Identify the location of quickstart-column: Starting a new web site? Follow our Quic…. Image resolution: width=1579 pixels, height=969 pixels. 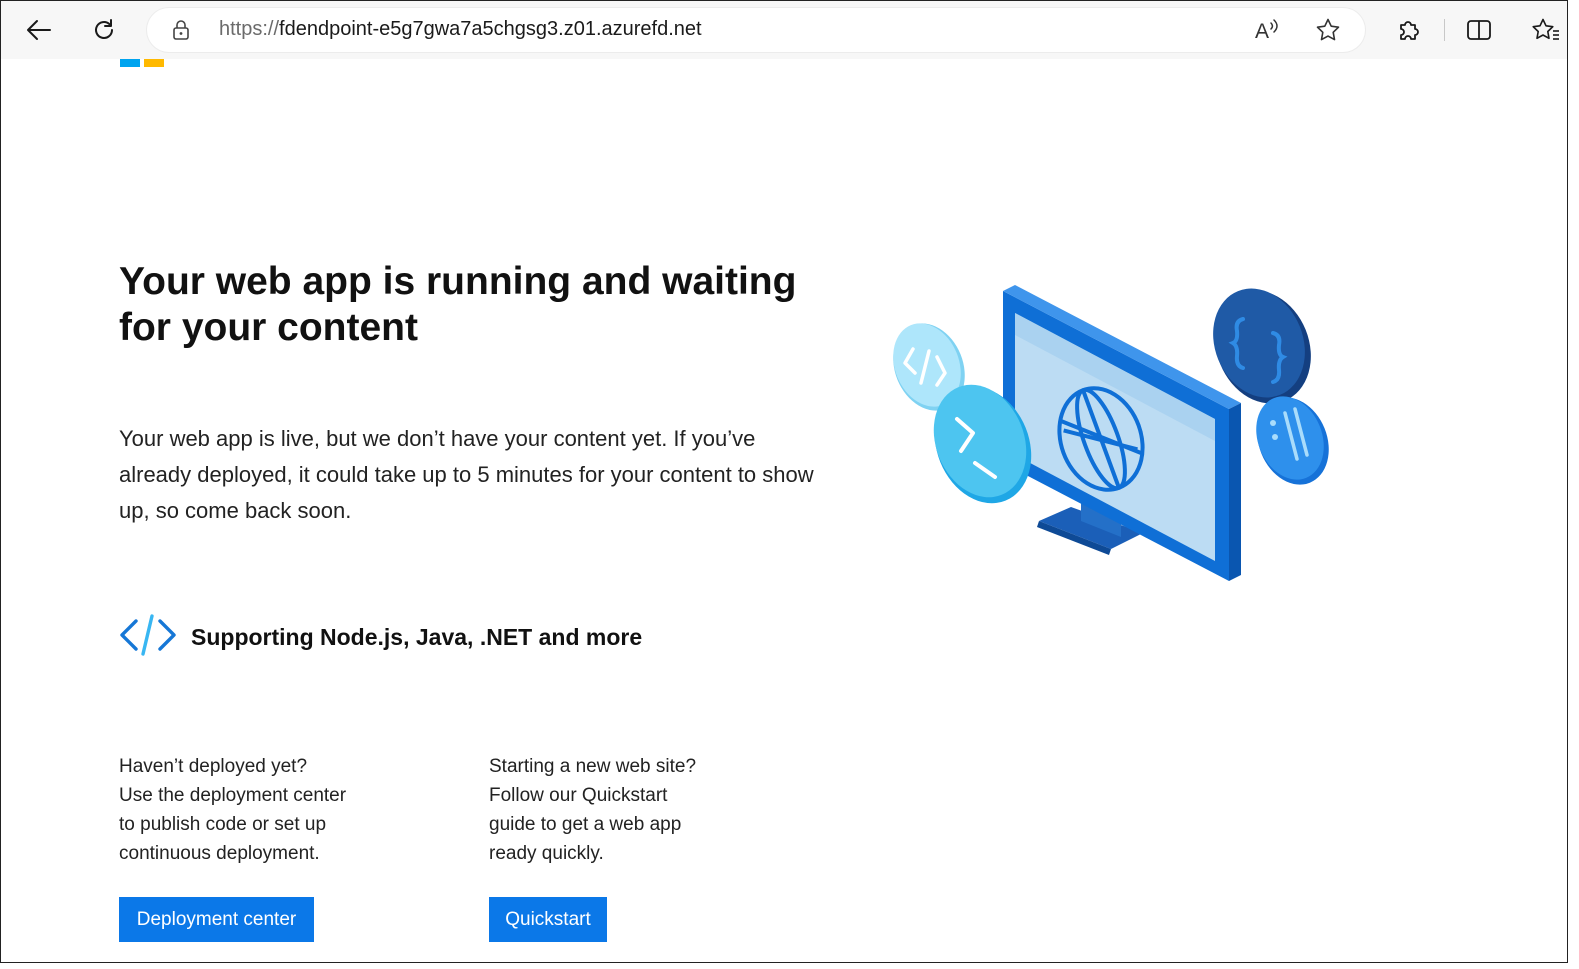
(629, 810).